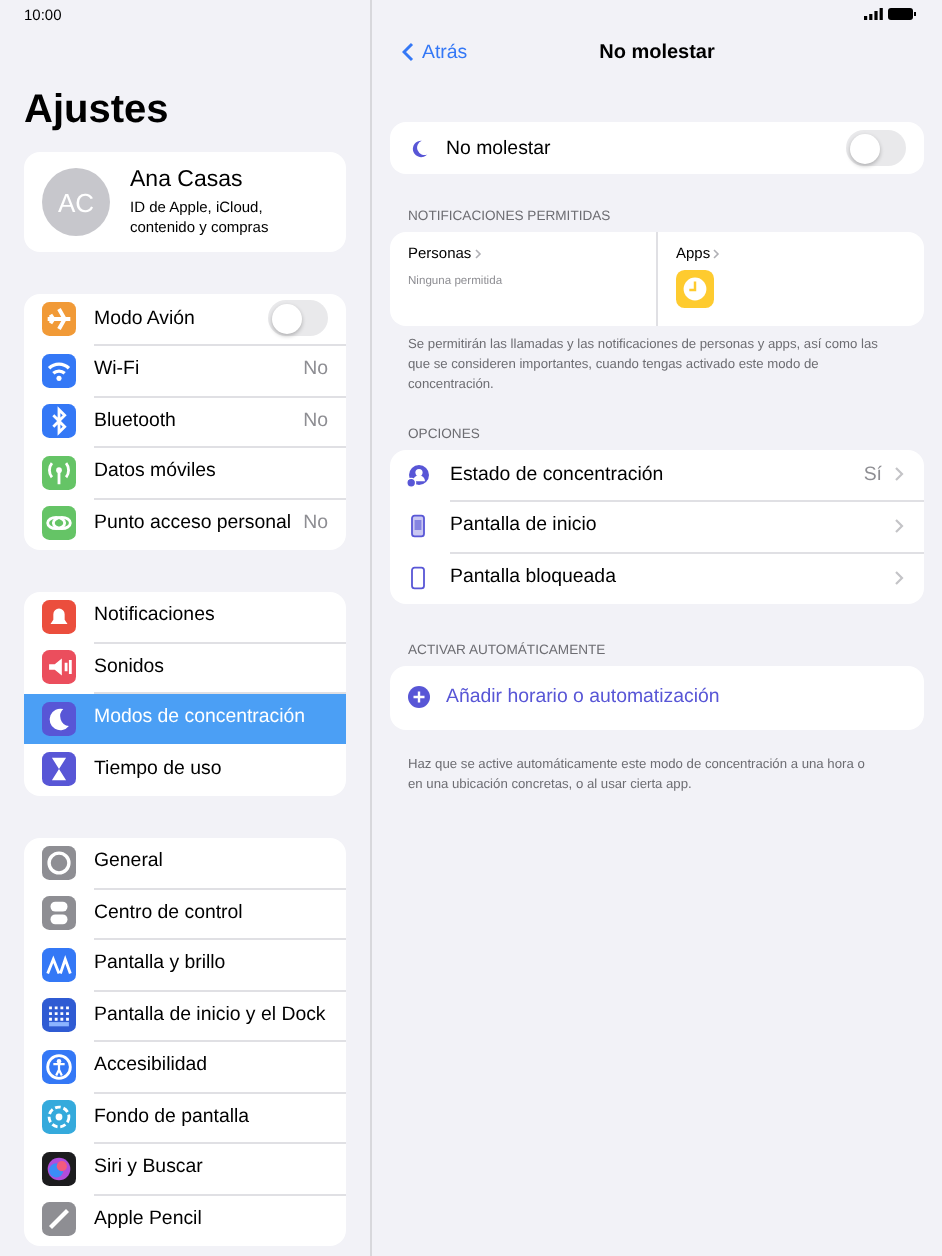 This screenshot has height=1256, width=942. Describe the element at coordinates (185, 370) in the screenshot. I see `settings-item: Wi-Fi No` at that location.